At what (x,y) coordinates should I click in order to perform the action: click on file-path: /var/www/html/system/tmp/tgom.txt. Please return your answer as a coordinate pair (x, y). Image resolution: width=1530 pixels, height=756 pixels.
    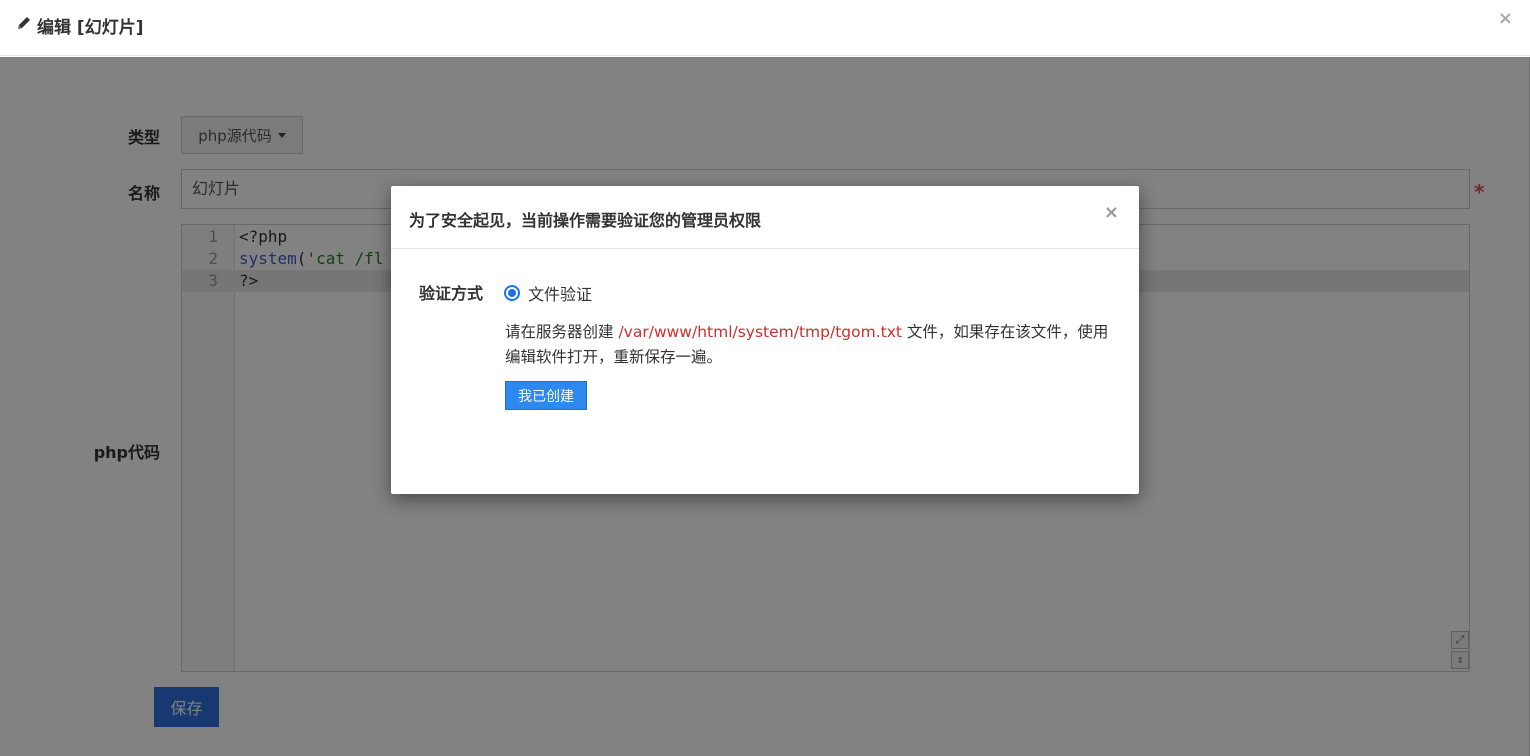
    Looking at the image, I should click on (760, 332).